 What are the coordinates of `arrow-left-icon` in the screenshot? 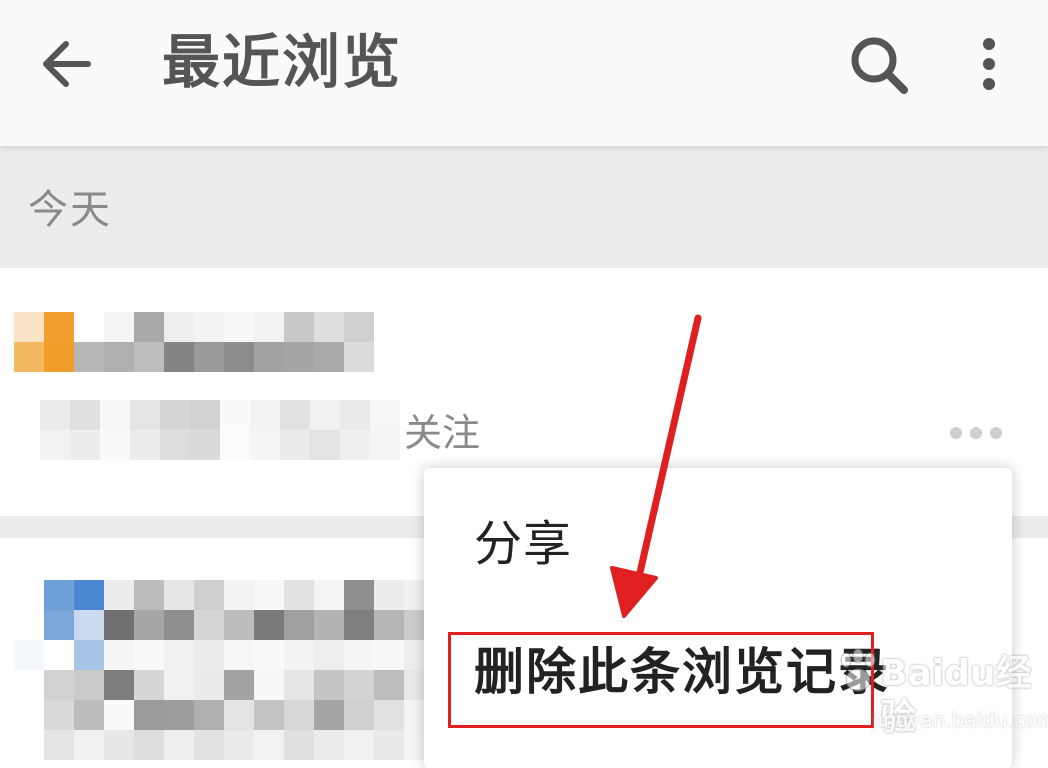 It's located at (67, 64).